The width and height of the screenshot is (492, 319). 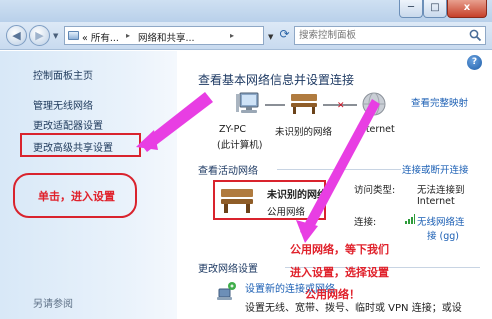 I want to click on wireless-connection-link-line2: 接 (gg), so click(x=443, y=235).